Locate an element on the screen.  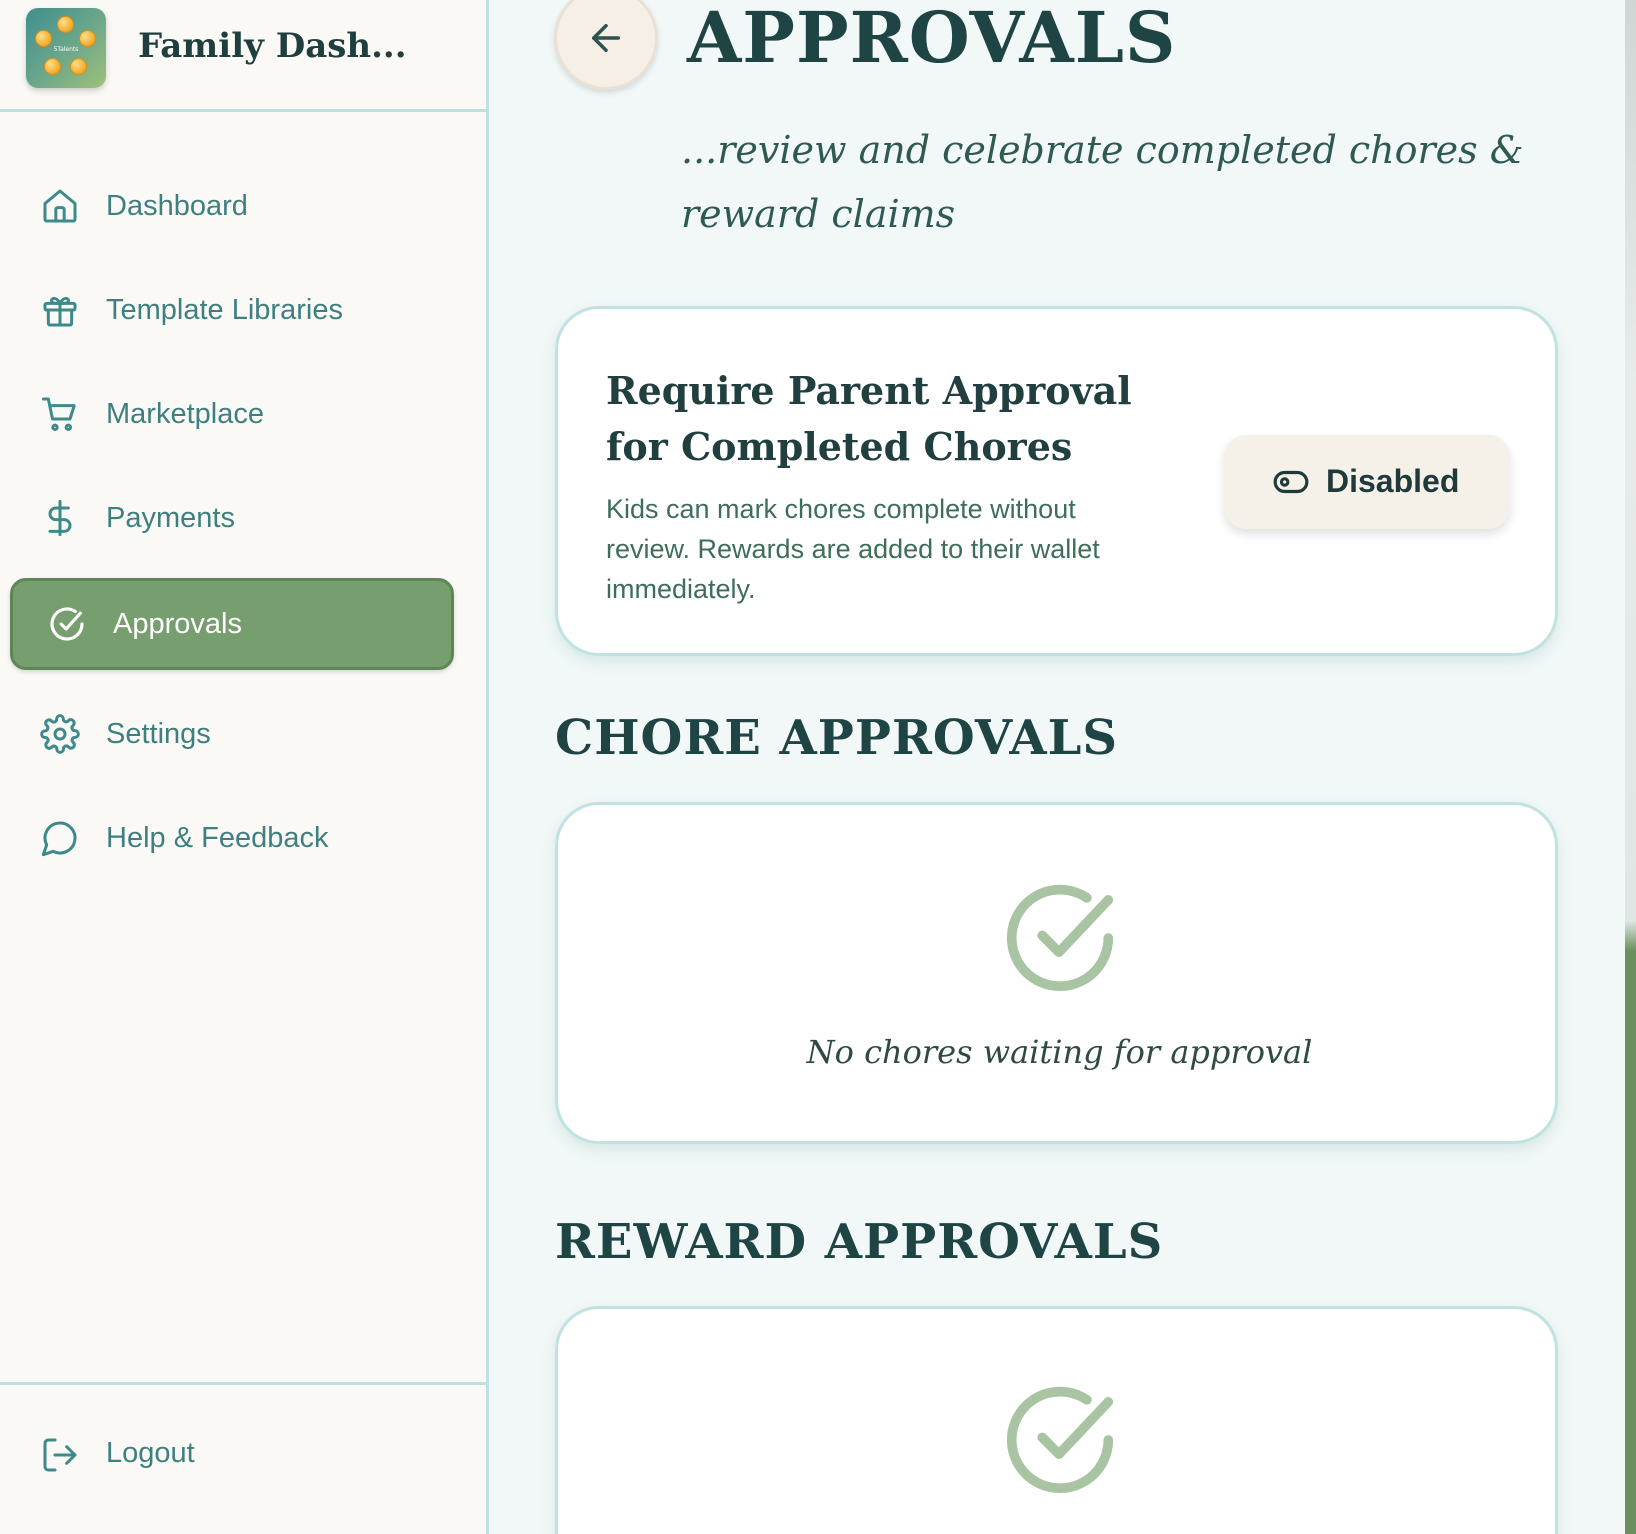
gear-icon is located at coordinates (60, 734).